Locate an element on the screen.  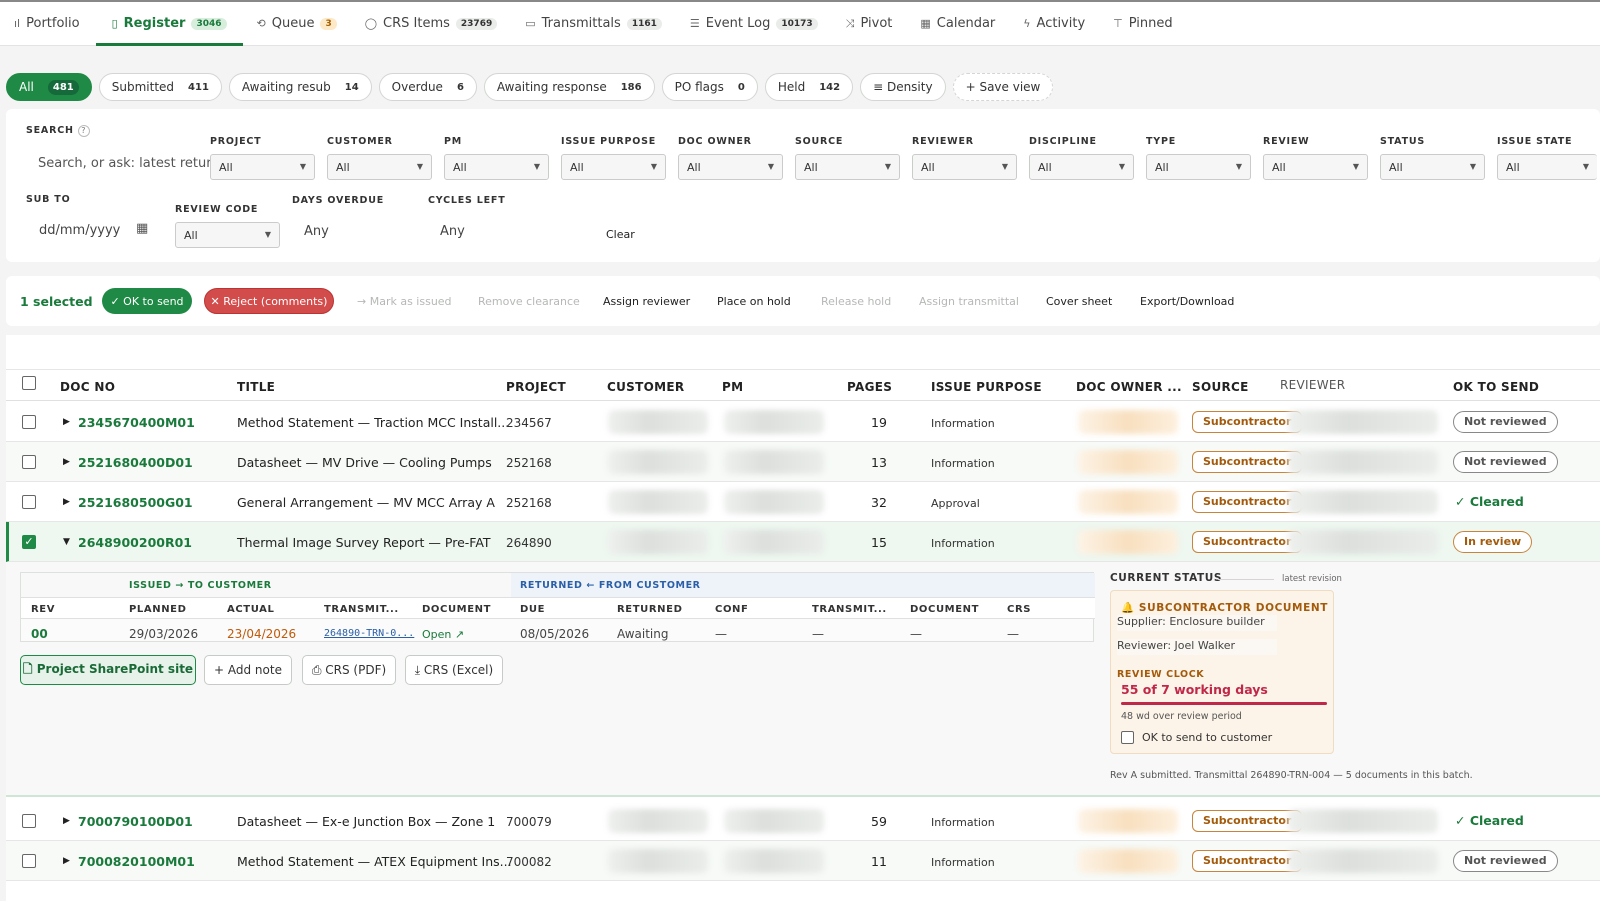
column-reviewer: REVIEWER is located at coordinates (1312, 385).